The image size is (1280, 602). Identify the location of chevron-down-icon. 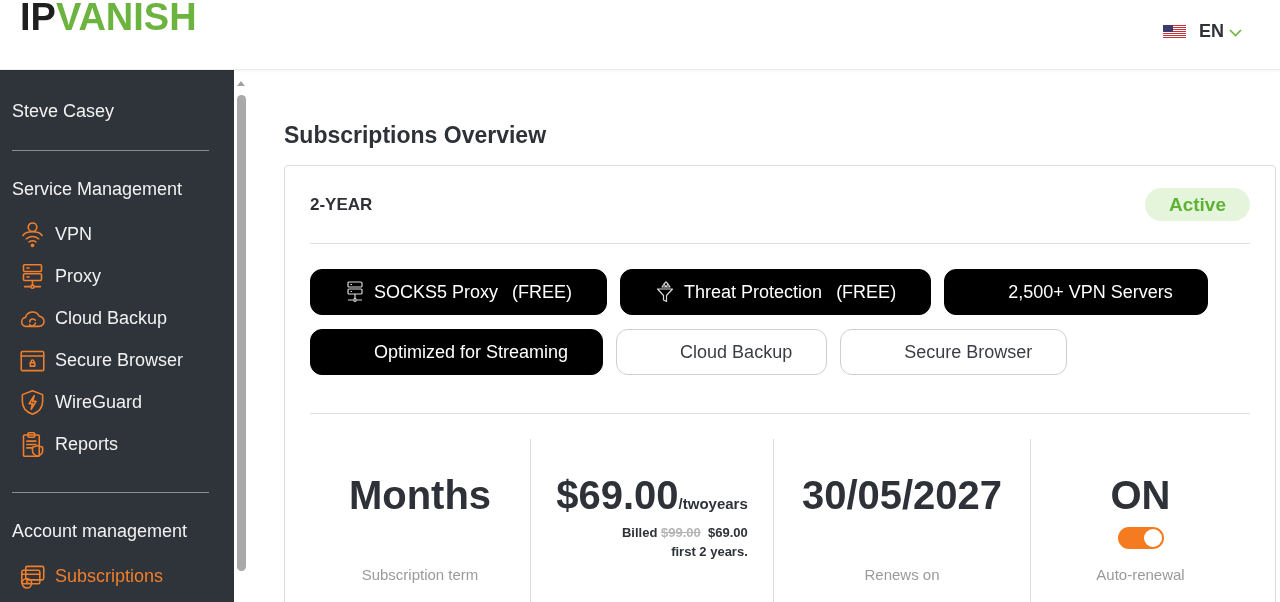
(1235, 32).